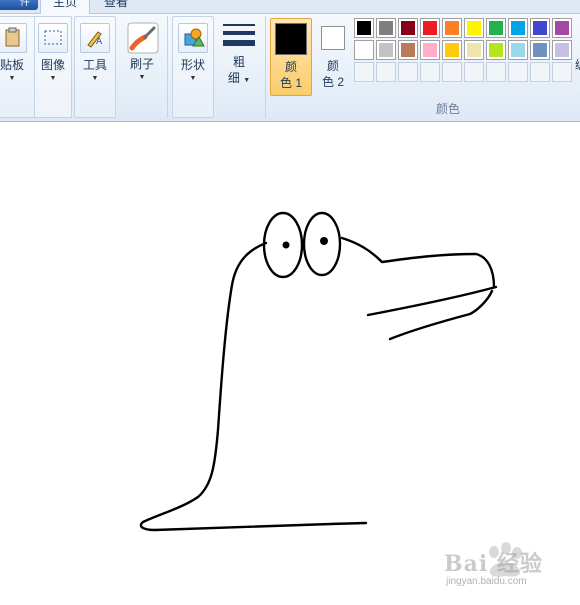 Image resolution: width=580 pixels, height=605 pixels. What do you see at coordinates (238, 62) in the screenshot?
I see `size-label-line1: 粗` at bounding box center [238, 62].